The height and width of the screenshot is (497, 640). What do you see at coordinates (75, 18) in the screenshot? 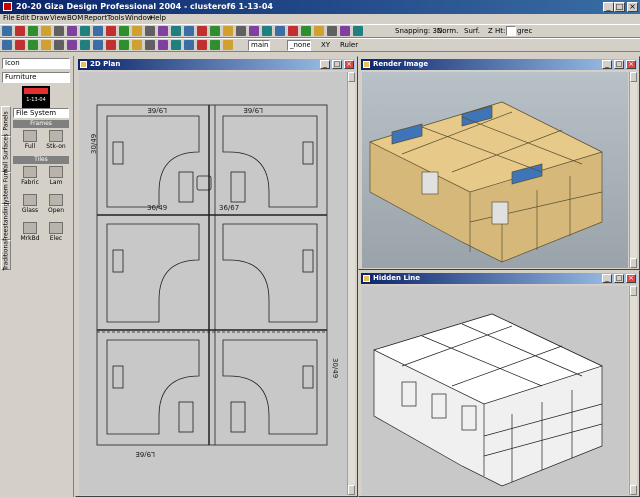
I see `menu-bom: BOM` at bounding box center [75, 18].